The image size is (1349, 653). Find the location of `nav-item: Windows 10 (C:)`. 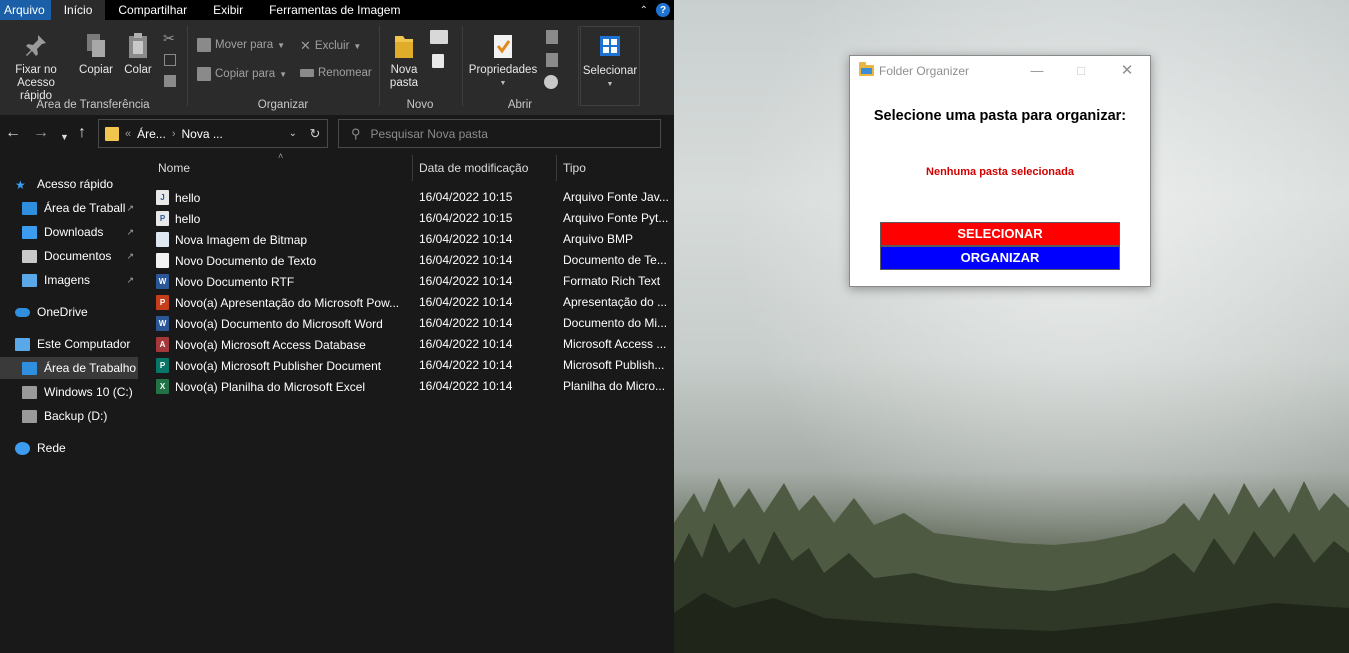

nav-item: Windows 10 (C:) is located at coordinates (69, 392).